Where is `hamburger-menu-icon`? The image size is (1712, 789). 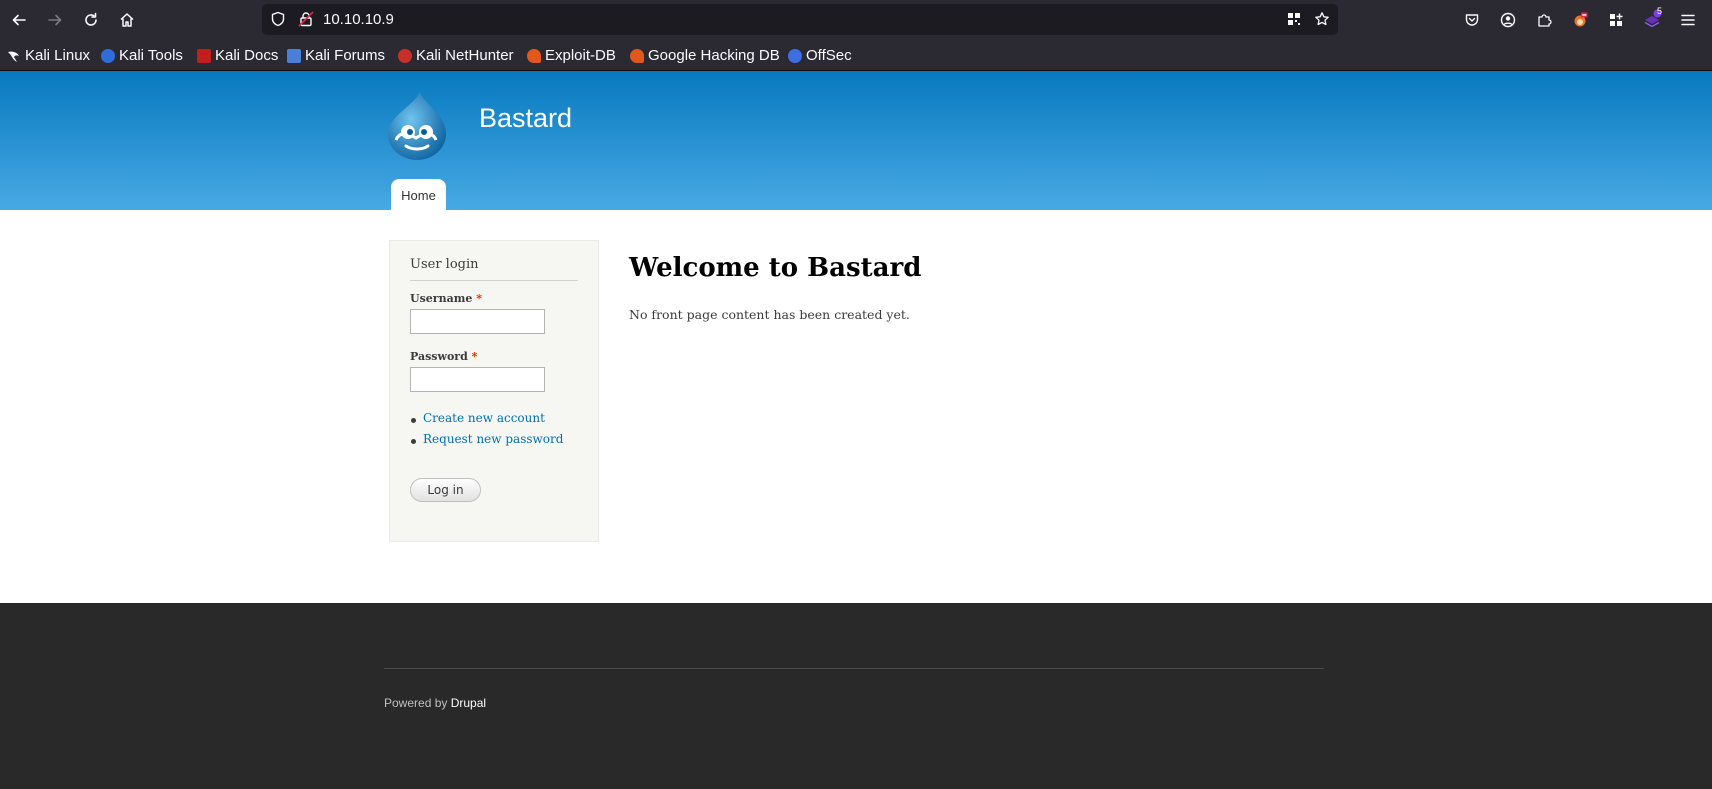 hamburger-menu-icon is located at coordinates (1688, 20).